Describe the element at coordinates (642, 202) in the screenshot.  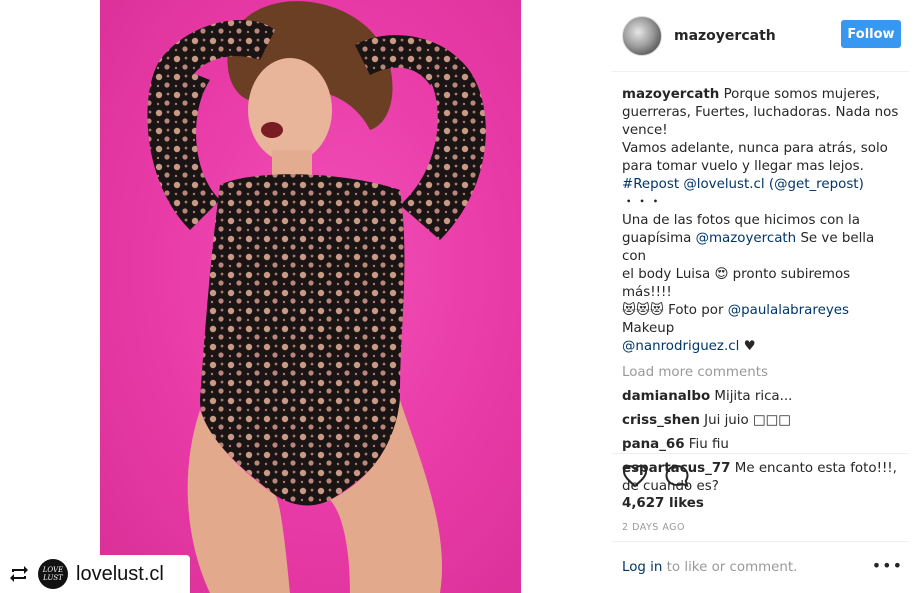
I see `caption-dots: ・・・` at that location.